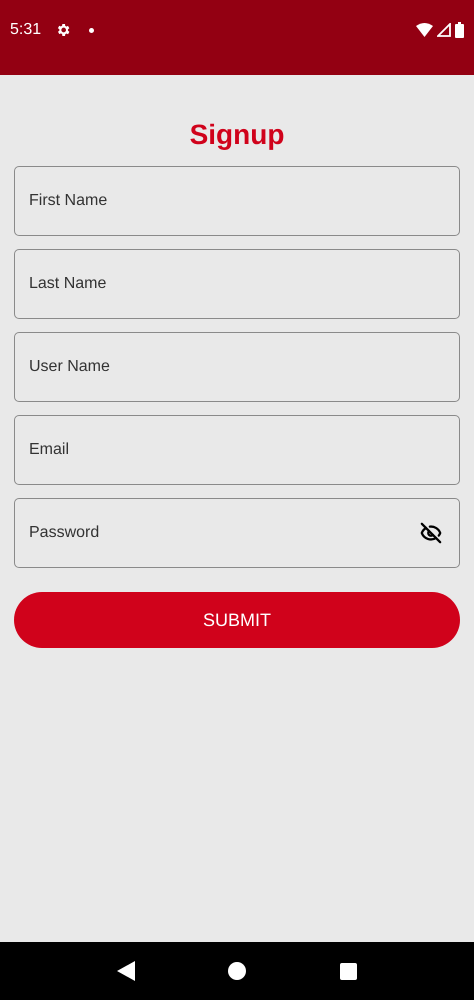  What do you see at coordinates (444, 30) in the screenshot?
I see `signal-icon` at bounding box center [444, 30].